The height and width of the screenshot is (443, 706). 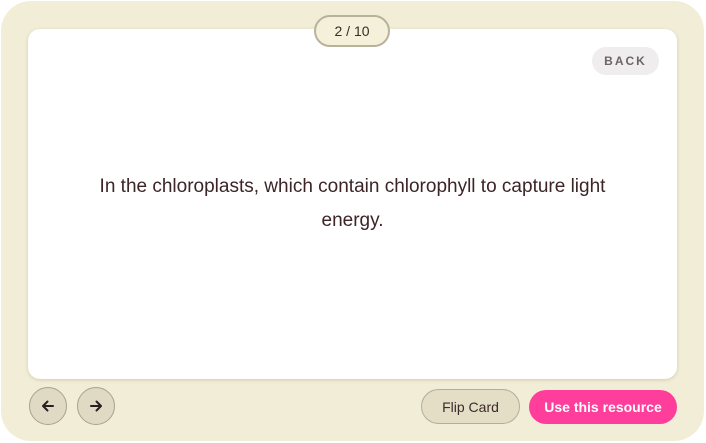 I want to click on previous-card-button, so click(x=48, y=406).